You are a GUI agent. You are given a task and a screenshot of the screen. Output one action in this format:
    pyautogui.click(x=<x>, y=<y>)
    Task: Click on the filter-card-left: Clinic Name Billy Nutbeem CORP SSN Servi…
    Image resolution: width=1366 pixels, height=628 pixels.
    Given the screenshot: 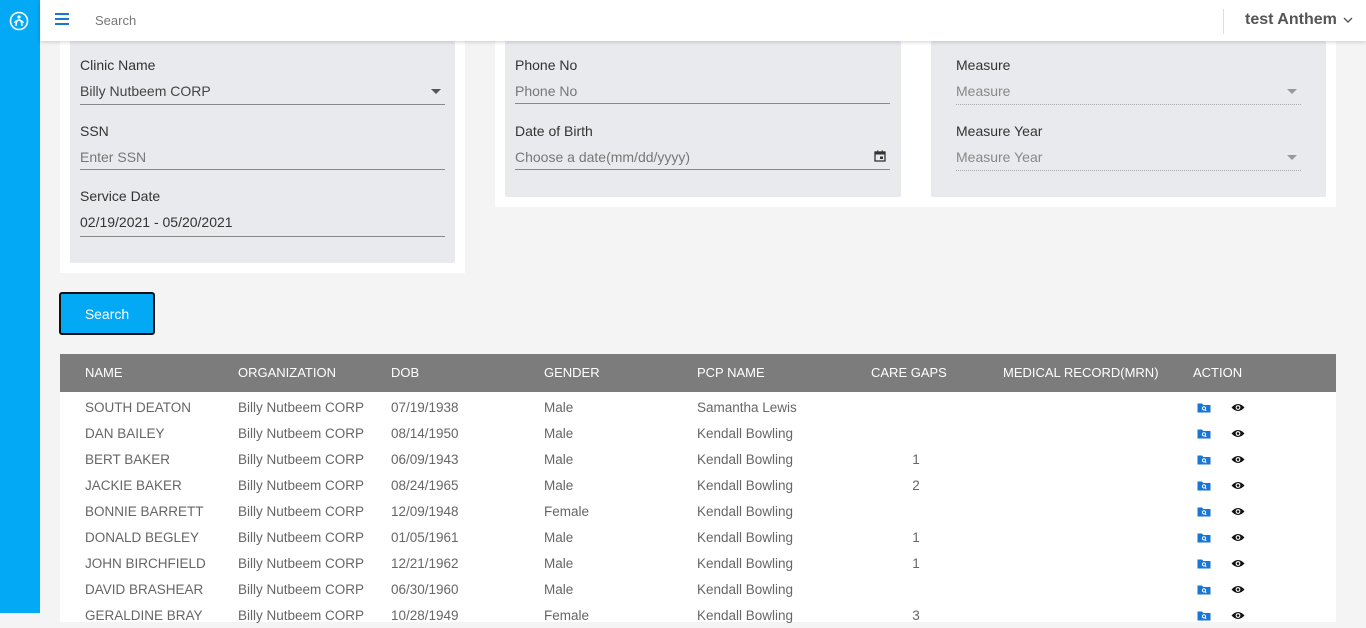 What is the action you would take?
    pyautogui.click(x=262, y=152)
    